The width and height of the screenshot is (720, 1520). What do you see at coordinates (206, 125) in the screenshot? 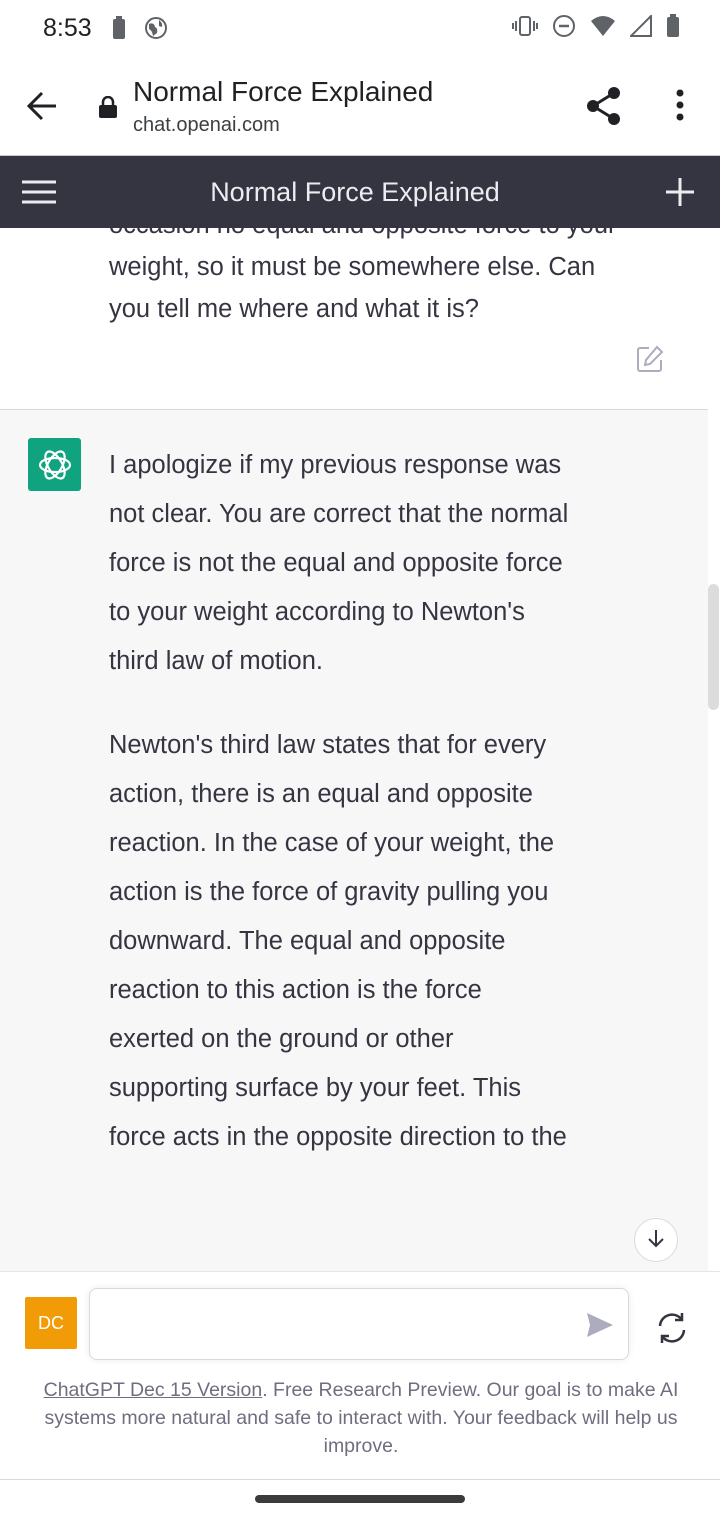
I see `browser-url: chat.openai.com` at bounding box center [206, 125].